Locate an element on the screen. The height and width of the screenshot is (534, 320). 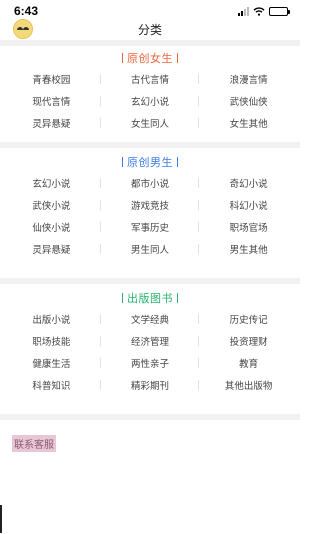
section-title: 出版图书 is located at coordinates (150, 298).